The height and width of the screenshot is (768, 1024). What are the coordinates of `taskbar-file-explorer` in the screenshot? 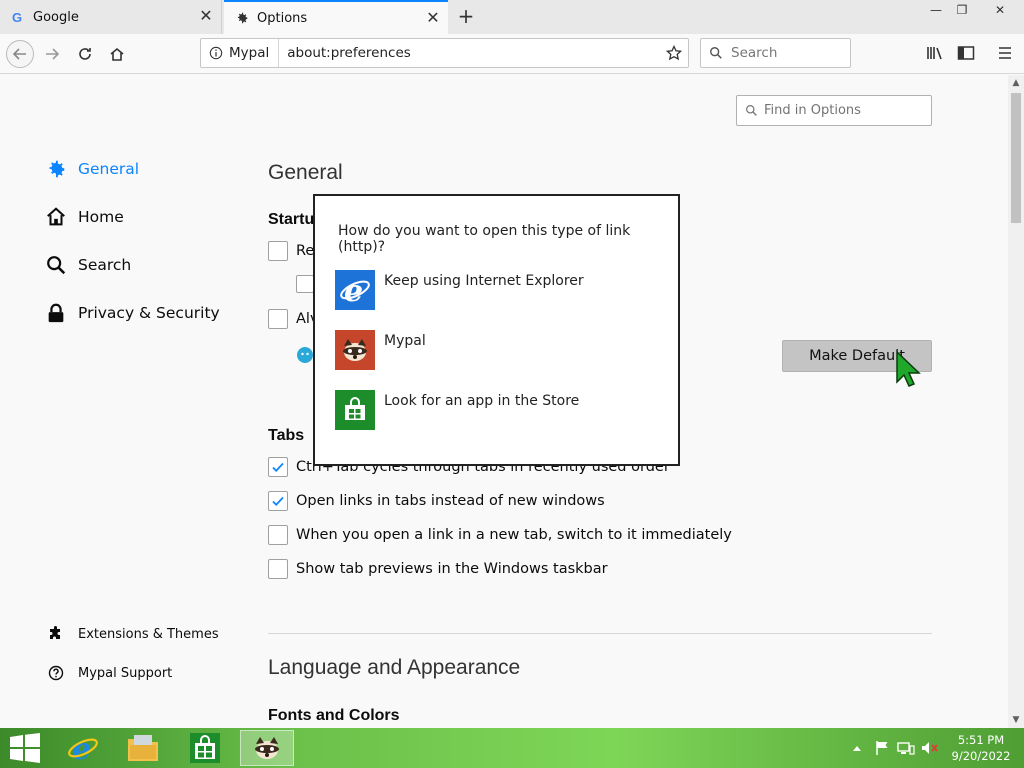 It's located at (143, 748).